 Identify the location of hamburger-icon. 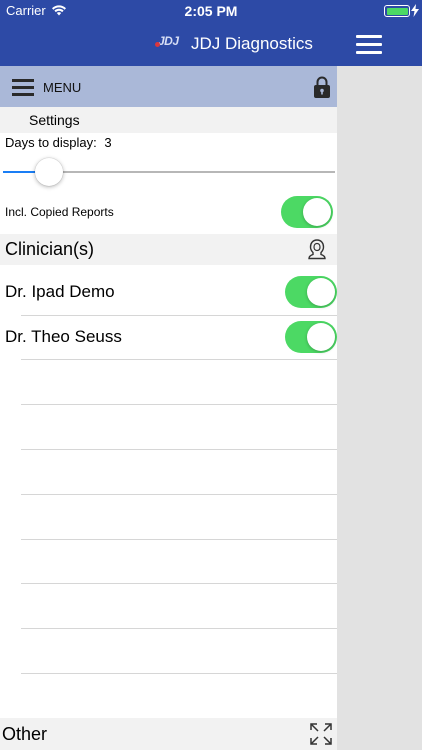
(23, 87).